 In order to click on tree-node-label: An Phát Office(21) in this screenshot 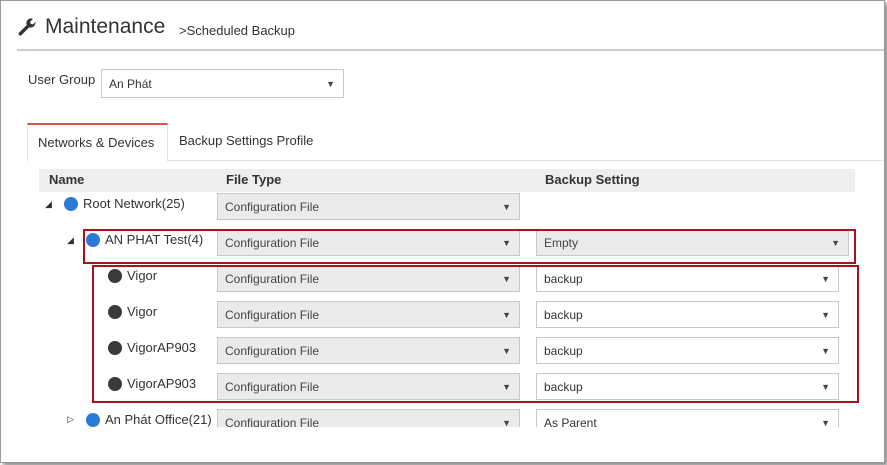, I will do `click(158, 419)`.